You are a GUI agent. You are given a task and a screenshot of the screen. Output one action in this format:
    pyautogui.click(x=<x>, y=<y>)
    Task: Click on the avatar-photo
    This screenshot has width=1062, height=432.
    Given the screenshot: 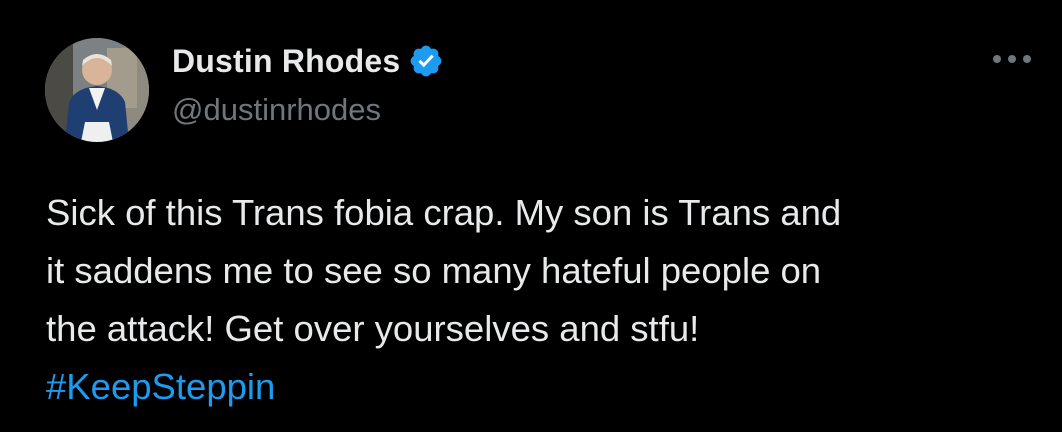 What is the action you would take?
    pyautogui.click(x=97, y=90)
    